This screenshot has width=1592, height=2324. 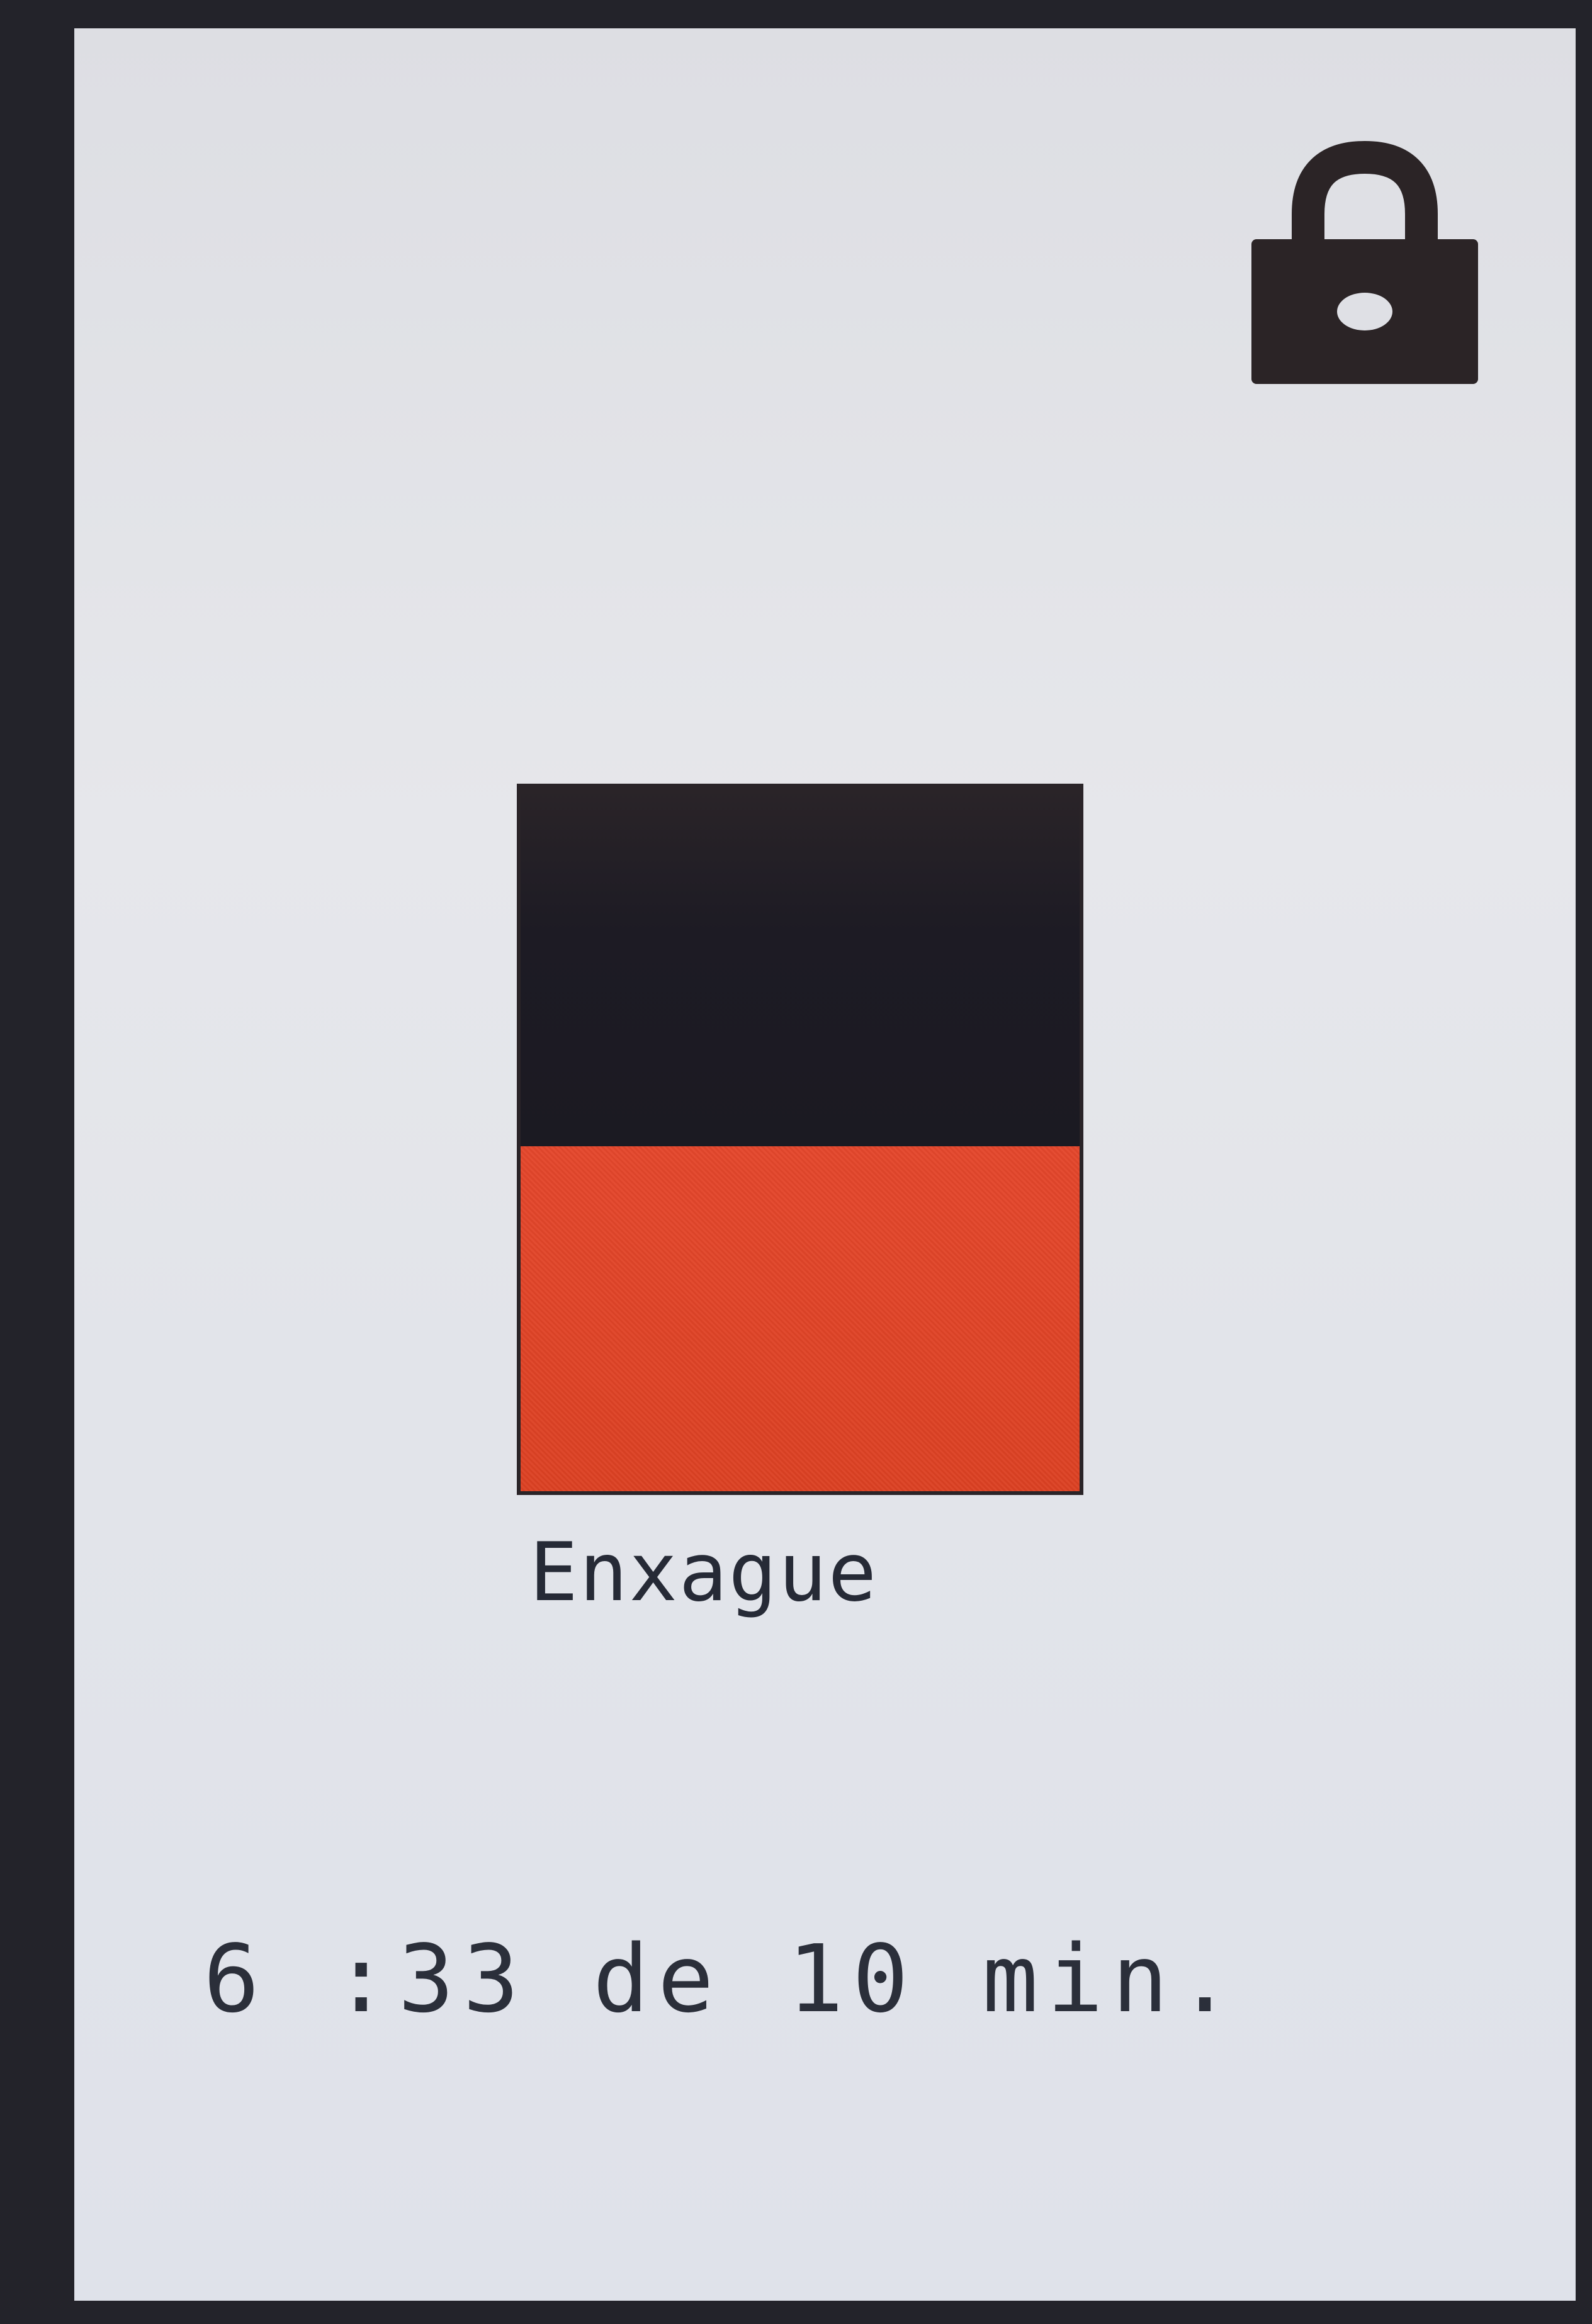 What do you see at coordinates (800, 1318) in the screenshot?
I see `progress-fill` at bounding box center [800, 1318].